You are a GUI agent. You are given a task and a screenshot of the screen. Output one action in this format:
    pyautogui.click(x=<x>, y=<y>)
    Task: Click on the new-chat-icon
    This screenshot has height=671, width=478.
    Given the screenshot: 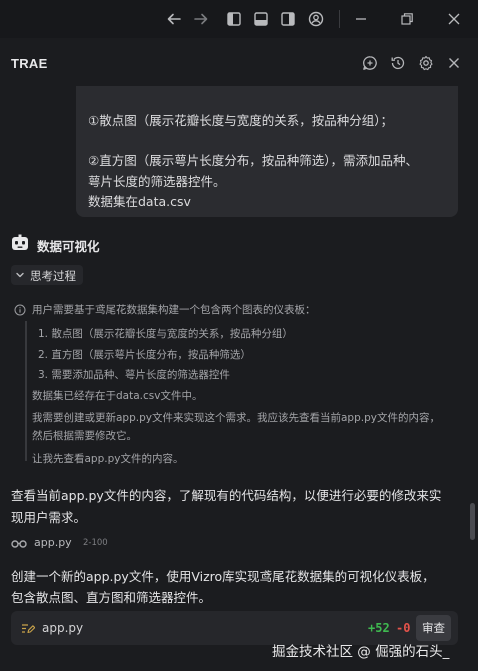 What is the action you would take?
    pyautogui.click(x=370, y=63)
    